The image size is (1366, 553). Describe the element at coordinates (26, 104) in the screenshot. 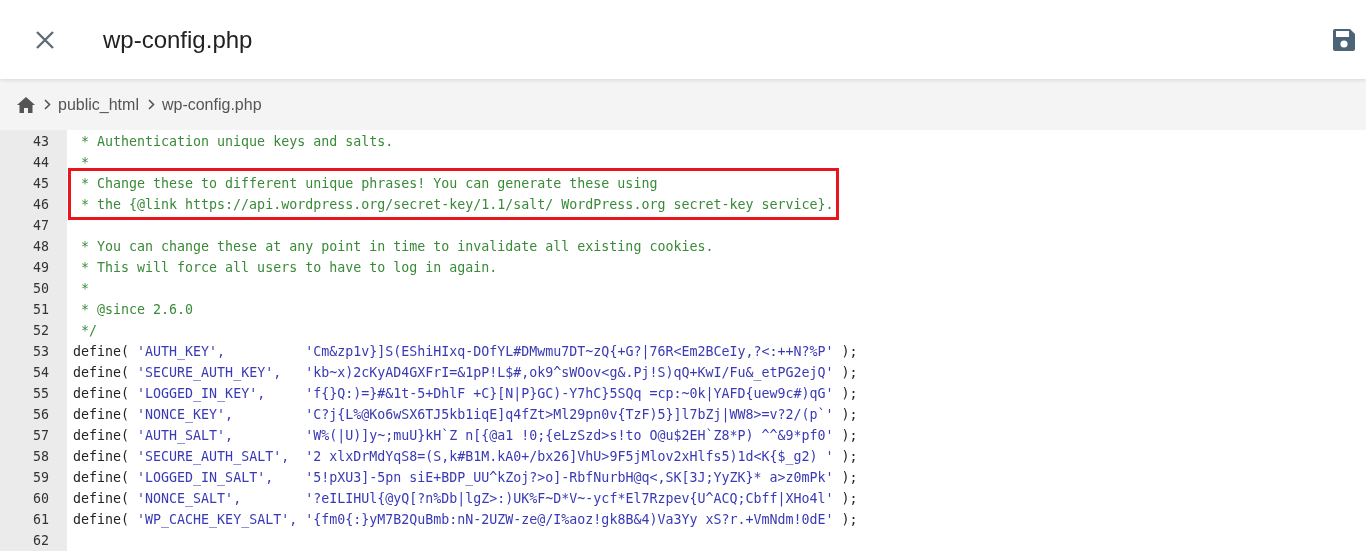

I see `home-icon` at that location.